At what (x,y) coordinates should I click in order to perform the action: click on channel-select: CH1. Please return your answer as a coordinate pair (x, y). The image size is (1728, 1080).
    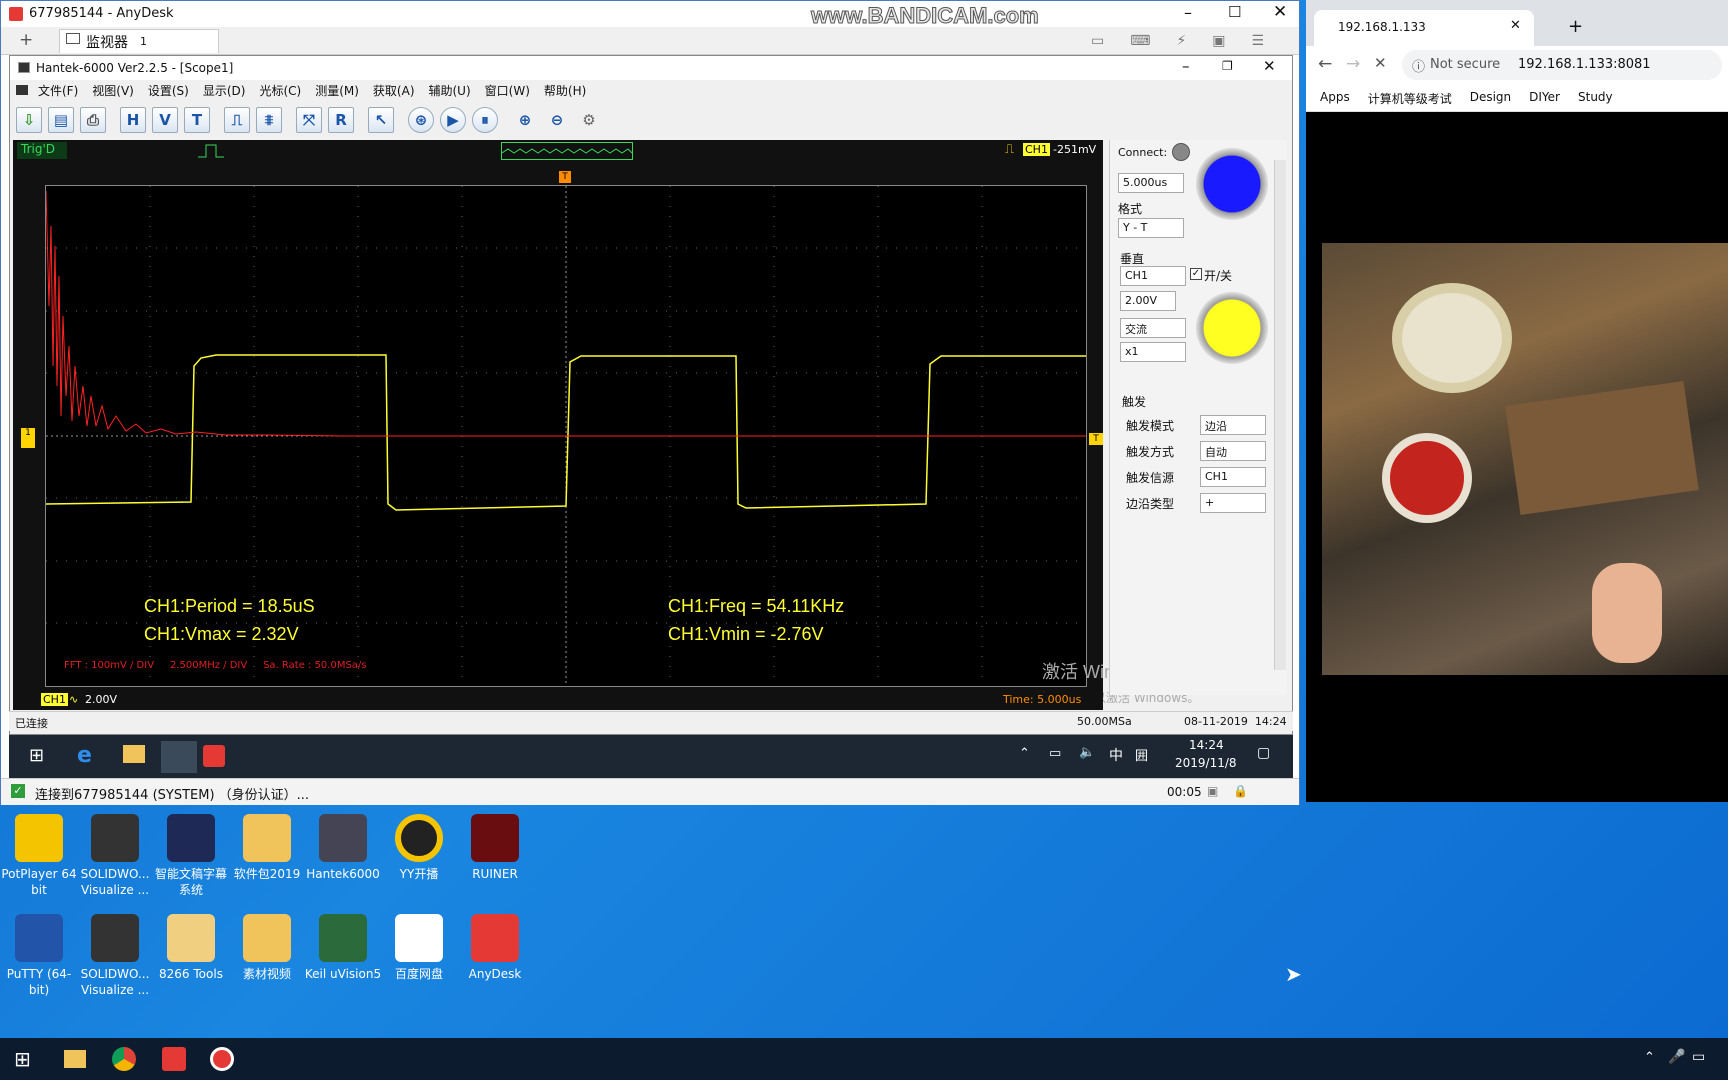
    Looking at the image, I should click on (1153, 276).